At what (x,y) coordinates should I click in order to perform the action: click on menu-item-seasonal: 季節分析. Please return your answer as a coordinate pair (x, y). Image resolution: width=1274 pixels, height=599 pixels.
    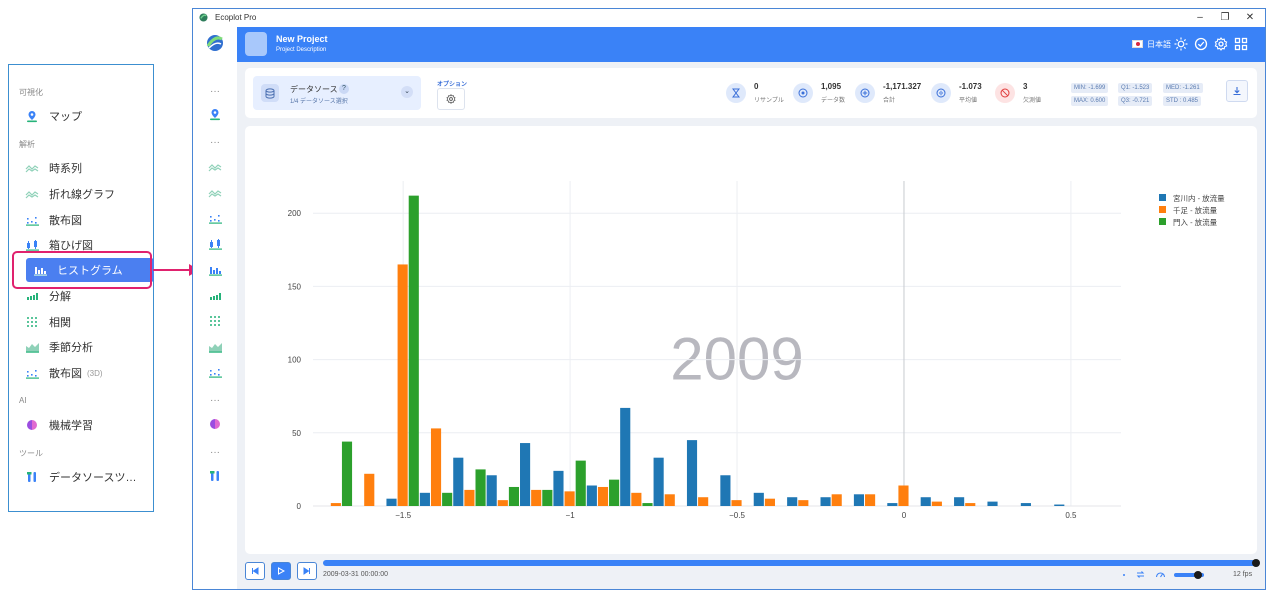
    Looking at the image, I should click on (85, 347).